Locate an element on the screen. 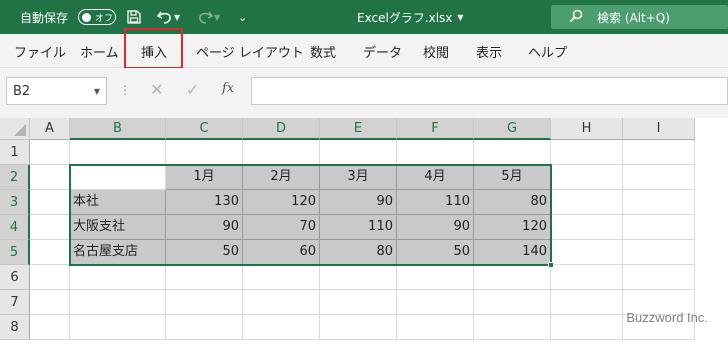 The image size is (728, 350). cell-h1 is located at coordinates (587, 152).